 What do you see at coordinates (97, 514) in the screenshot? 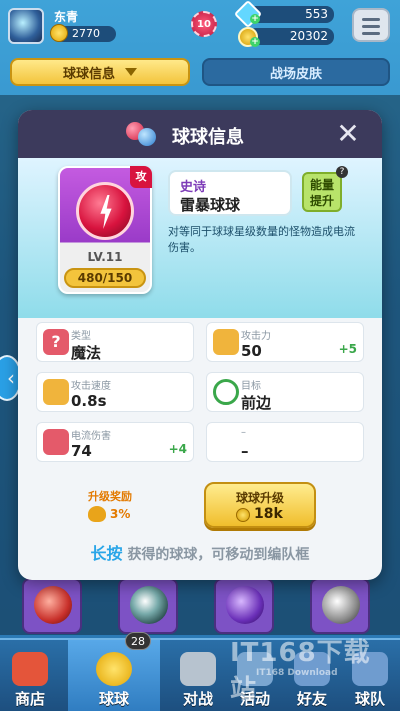
I see `crown-icon` at bounding box center [97, 514].